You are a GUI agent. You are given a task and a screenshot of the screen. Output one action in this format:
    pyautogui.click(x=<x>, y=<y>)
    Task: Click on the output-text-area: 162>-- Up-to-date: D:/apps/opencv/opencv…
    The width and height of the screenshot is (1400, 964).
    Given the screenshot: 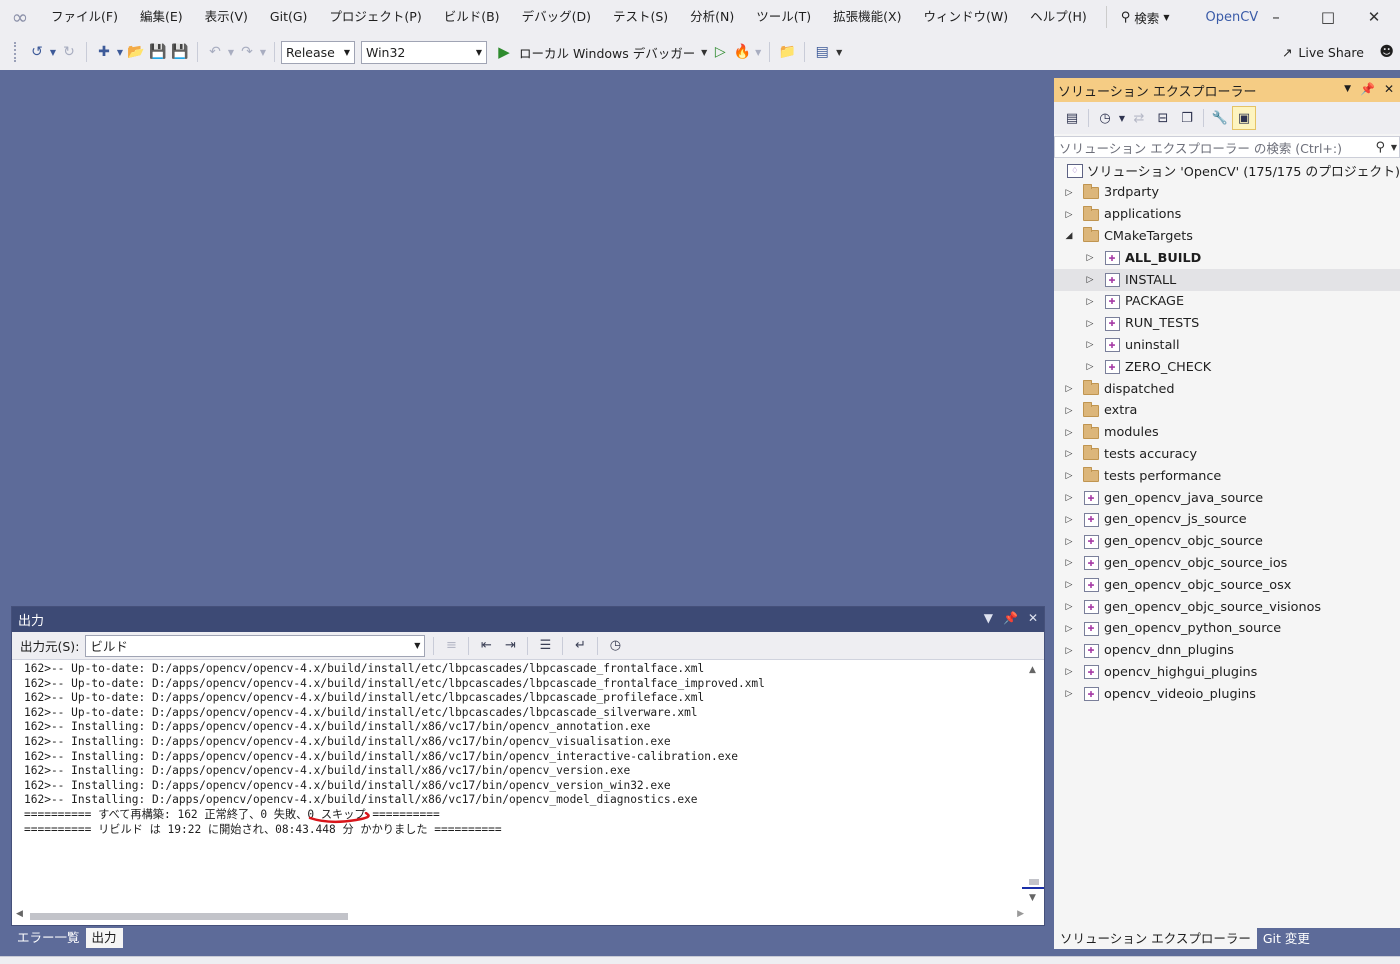 What is the action you would take?
    pyautogui.click(x=526, y=762)
    